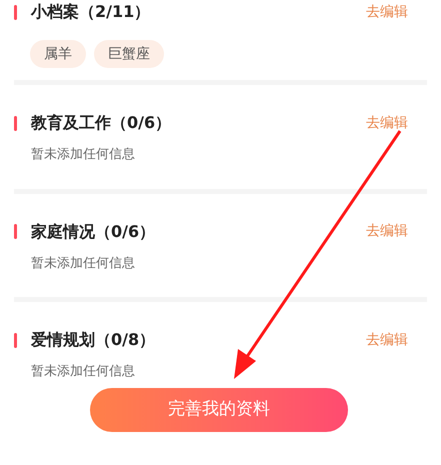 The width and height of the screenshot is (441, 465). What do you see at coordinates (219, 410) in the screenshot?
I see `complete-profile-button: 完善我的资料` at bounding box center [219, 410].